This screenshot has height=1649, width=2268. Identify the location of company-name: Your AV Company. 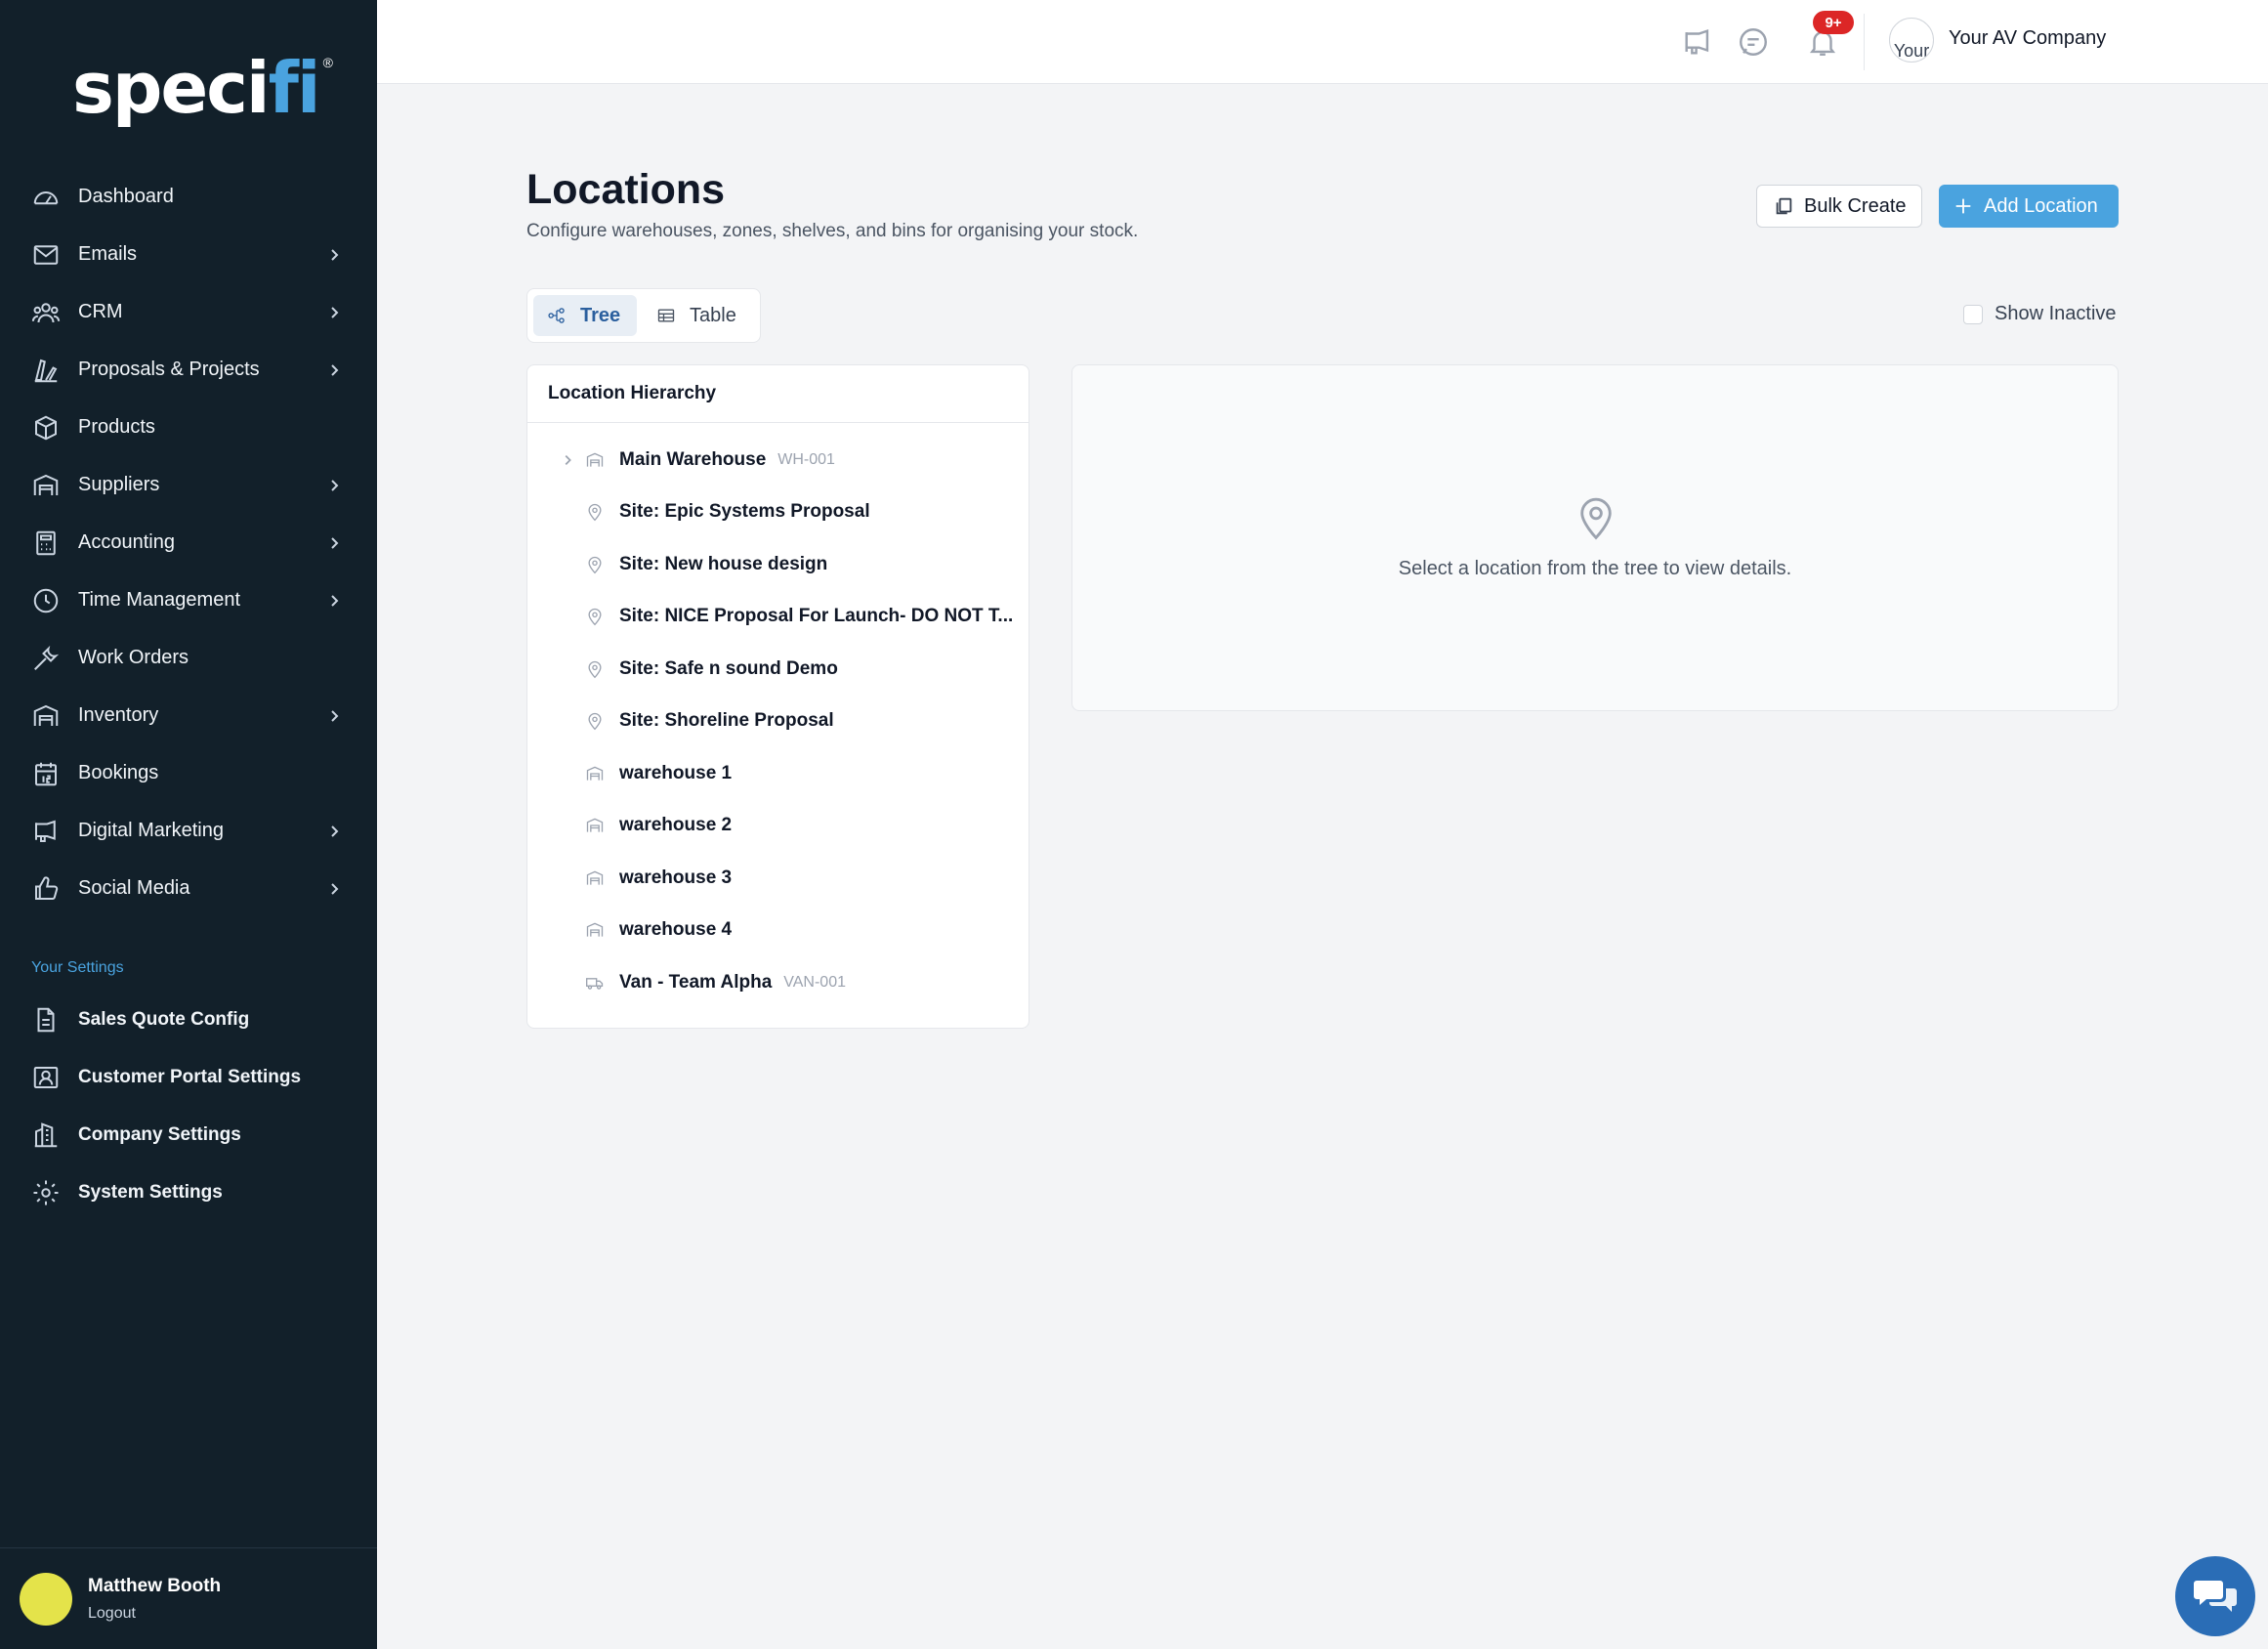
(2027, 38).